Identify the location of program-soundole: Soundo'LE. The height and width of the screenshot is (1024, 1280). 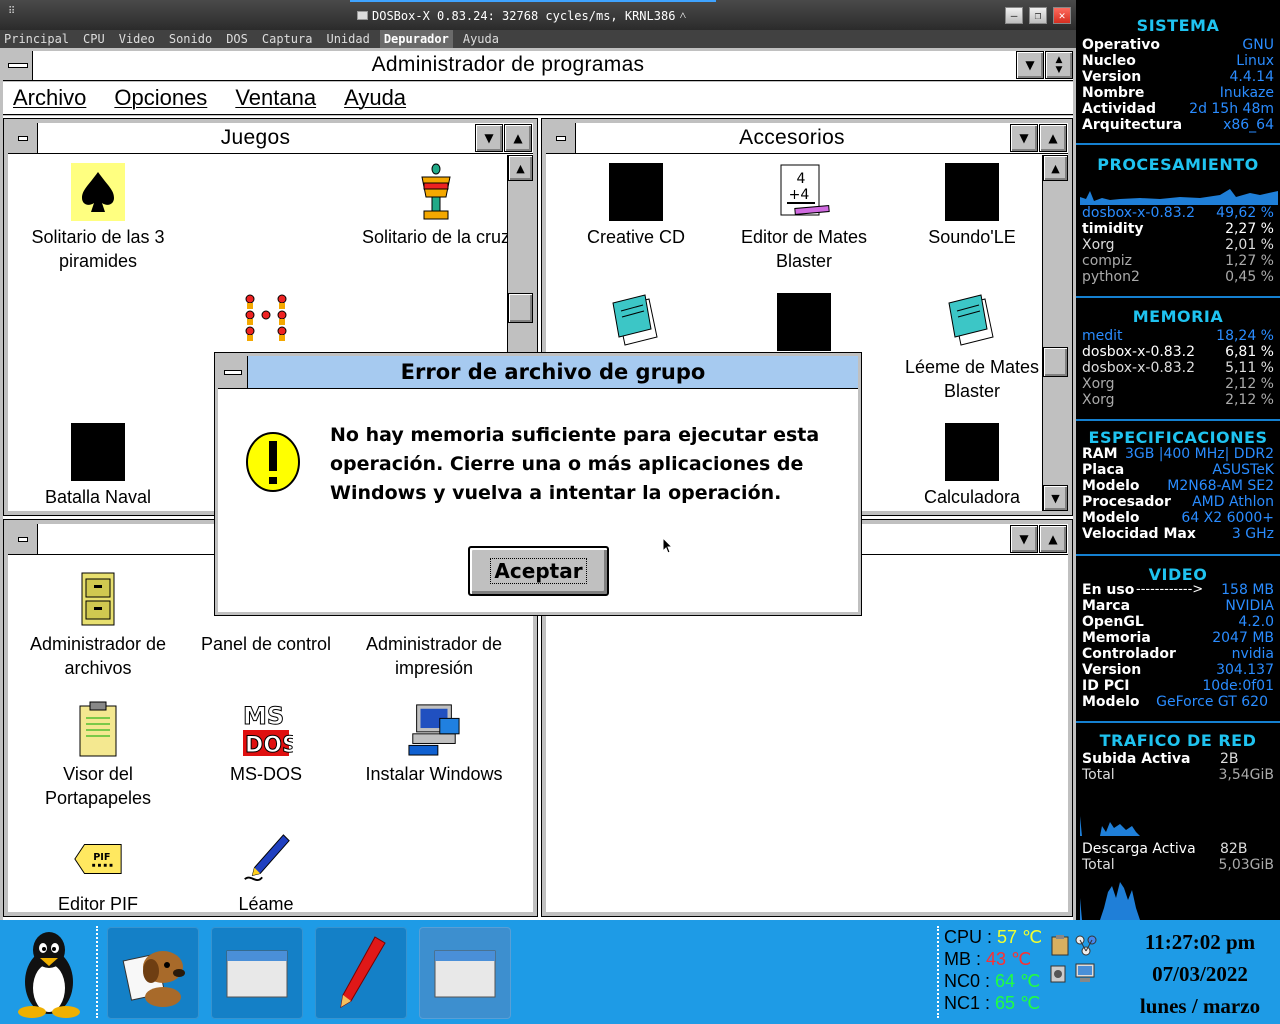
(972, 206).